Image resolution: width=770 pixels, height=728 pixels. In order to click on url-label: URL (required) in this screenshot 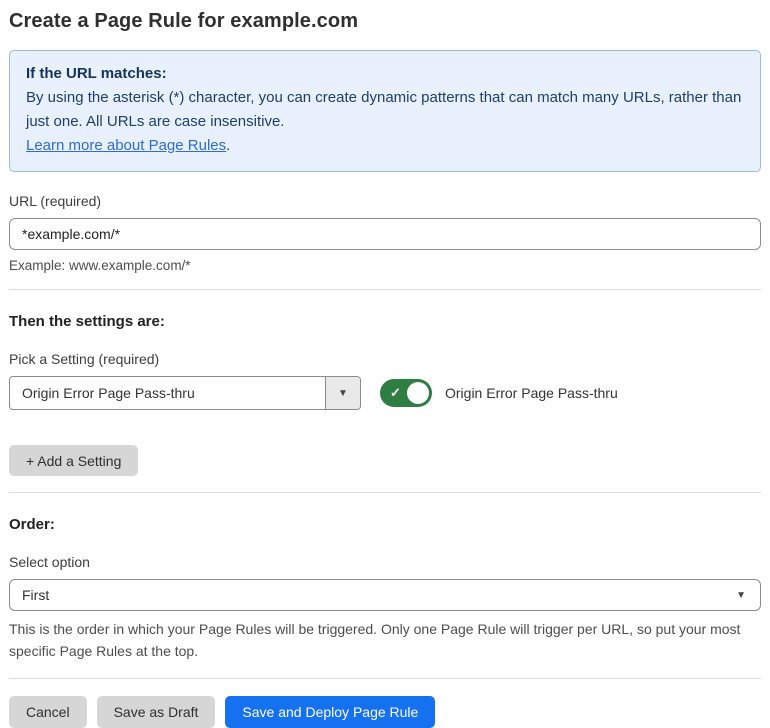, I will do `click(55, 201)`.